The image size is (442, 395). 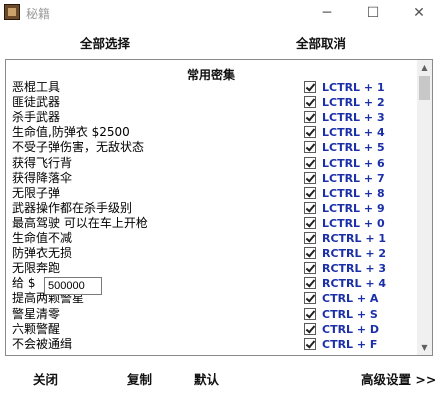 I want to click on cheat-row: 杀手武器 LCTRL + 3, so click(x=210, y=117).